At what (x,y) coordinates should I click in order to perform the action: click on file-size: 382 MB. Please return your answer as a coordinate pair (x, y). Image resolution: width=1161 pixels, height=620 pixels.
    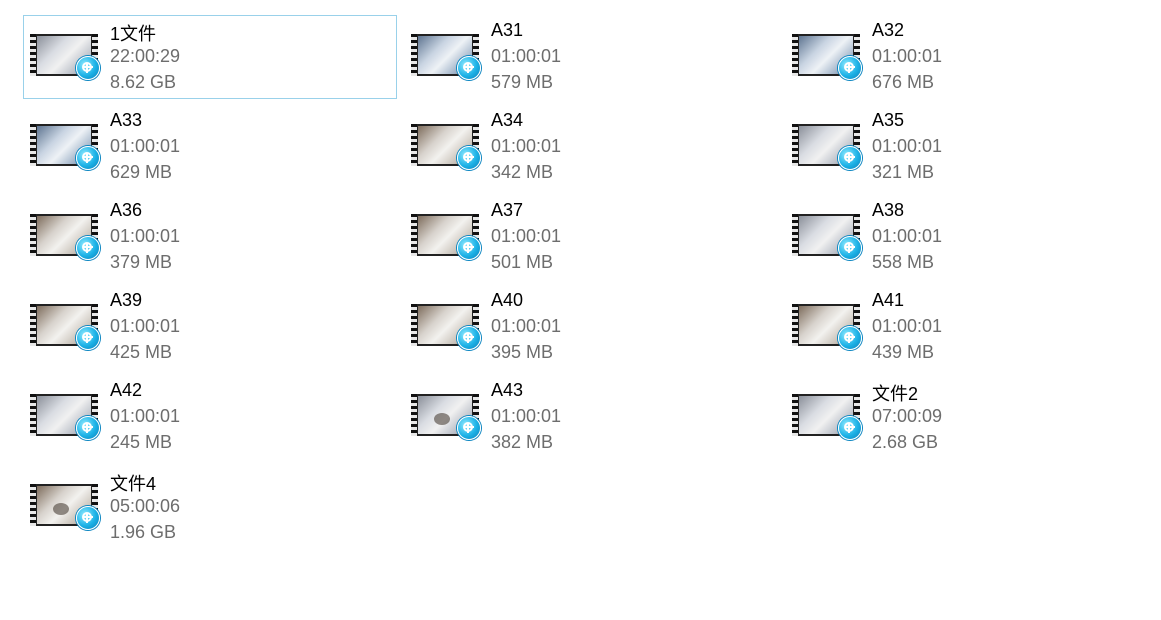
    Looking at the image, I should click on (522, 442).